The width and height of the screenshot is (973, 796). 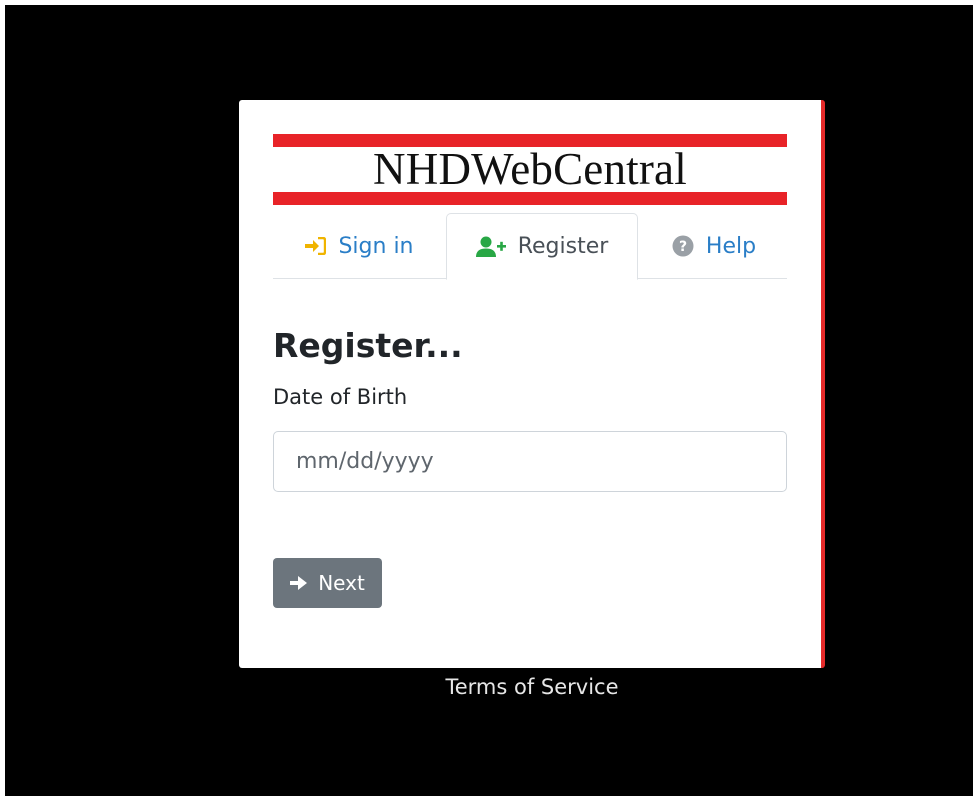 I want to click on logo-bottom-bar, so click(x=530, y=198).